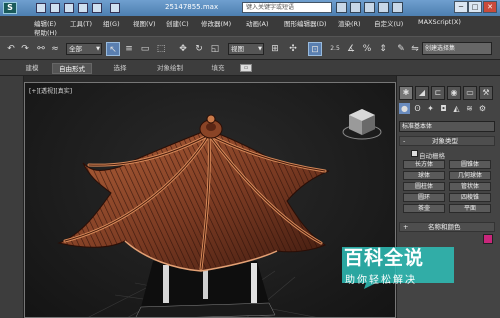 This screenshot has height=318, width=500. I want to click on watermark: 百科全说 助你轻松解决, so click(415, 266).